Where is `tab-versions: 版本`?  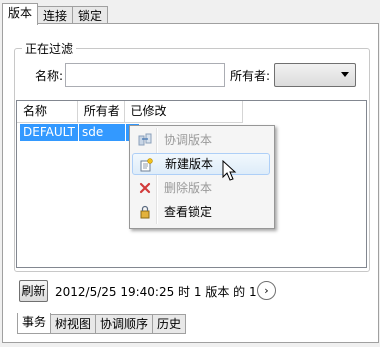 tab-versions: 版本 is located at coordinates (20, 14).